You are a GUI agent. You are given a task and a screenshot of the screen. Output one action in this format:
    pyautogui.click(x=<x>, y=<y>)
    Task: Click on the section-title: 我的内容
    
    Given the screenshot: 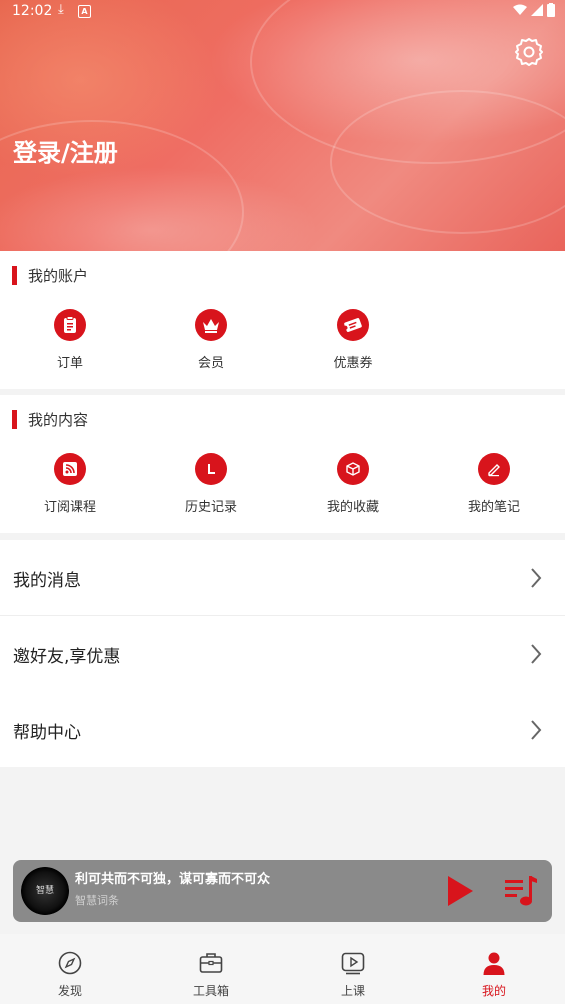 What is the action you would take?
    pyautogui.click(x=58, y=419)
    